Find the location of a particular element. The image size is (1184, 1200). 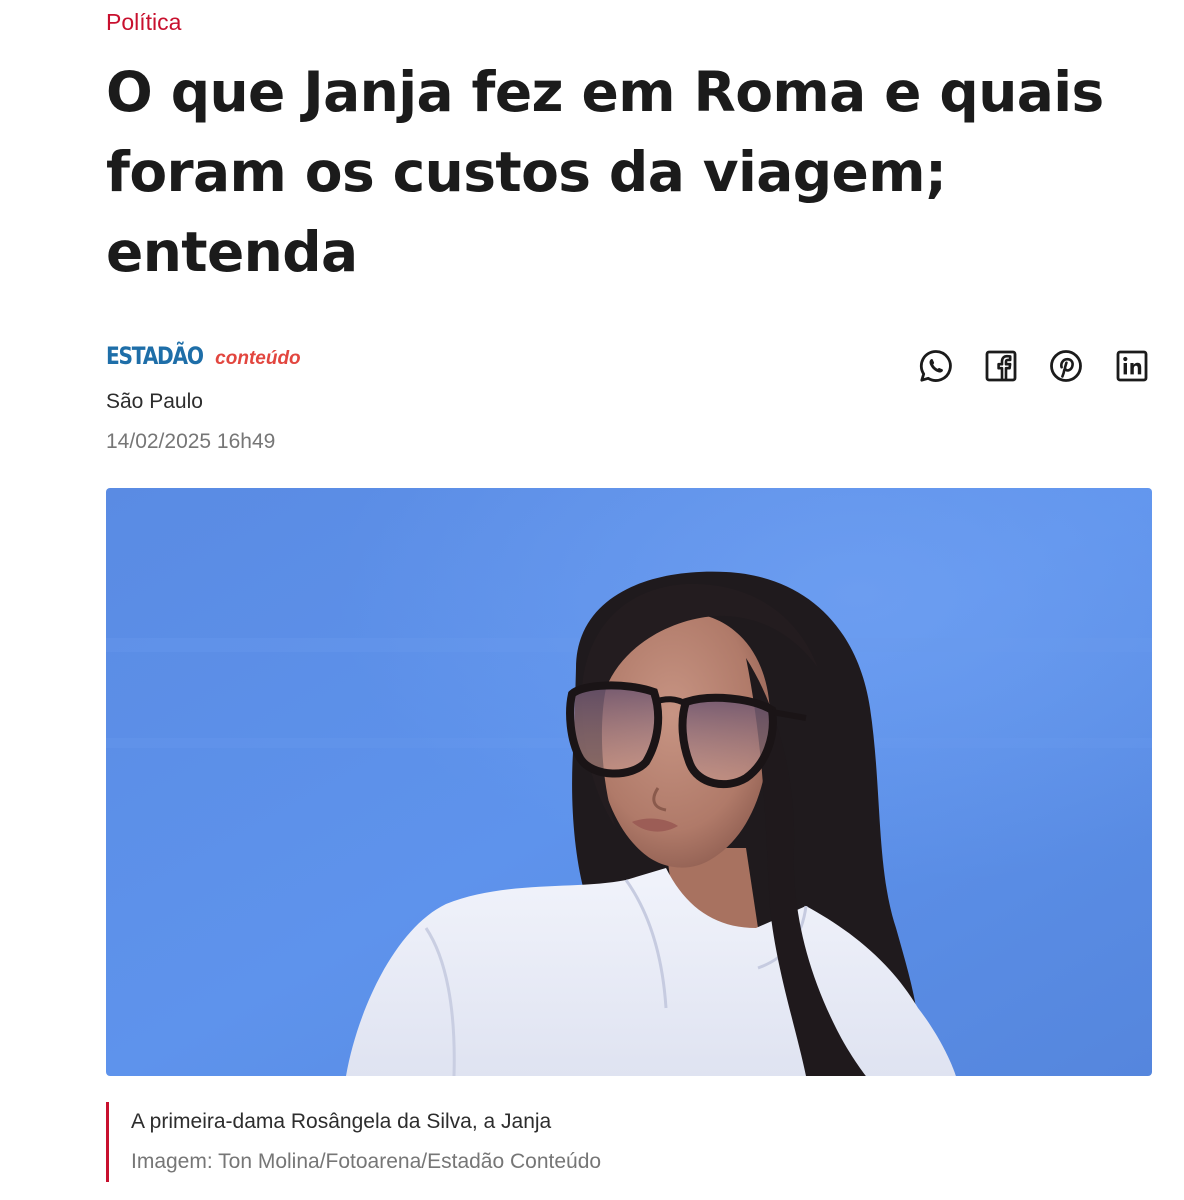

share-pinterest-button is located at coordinates (1066, 366).